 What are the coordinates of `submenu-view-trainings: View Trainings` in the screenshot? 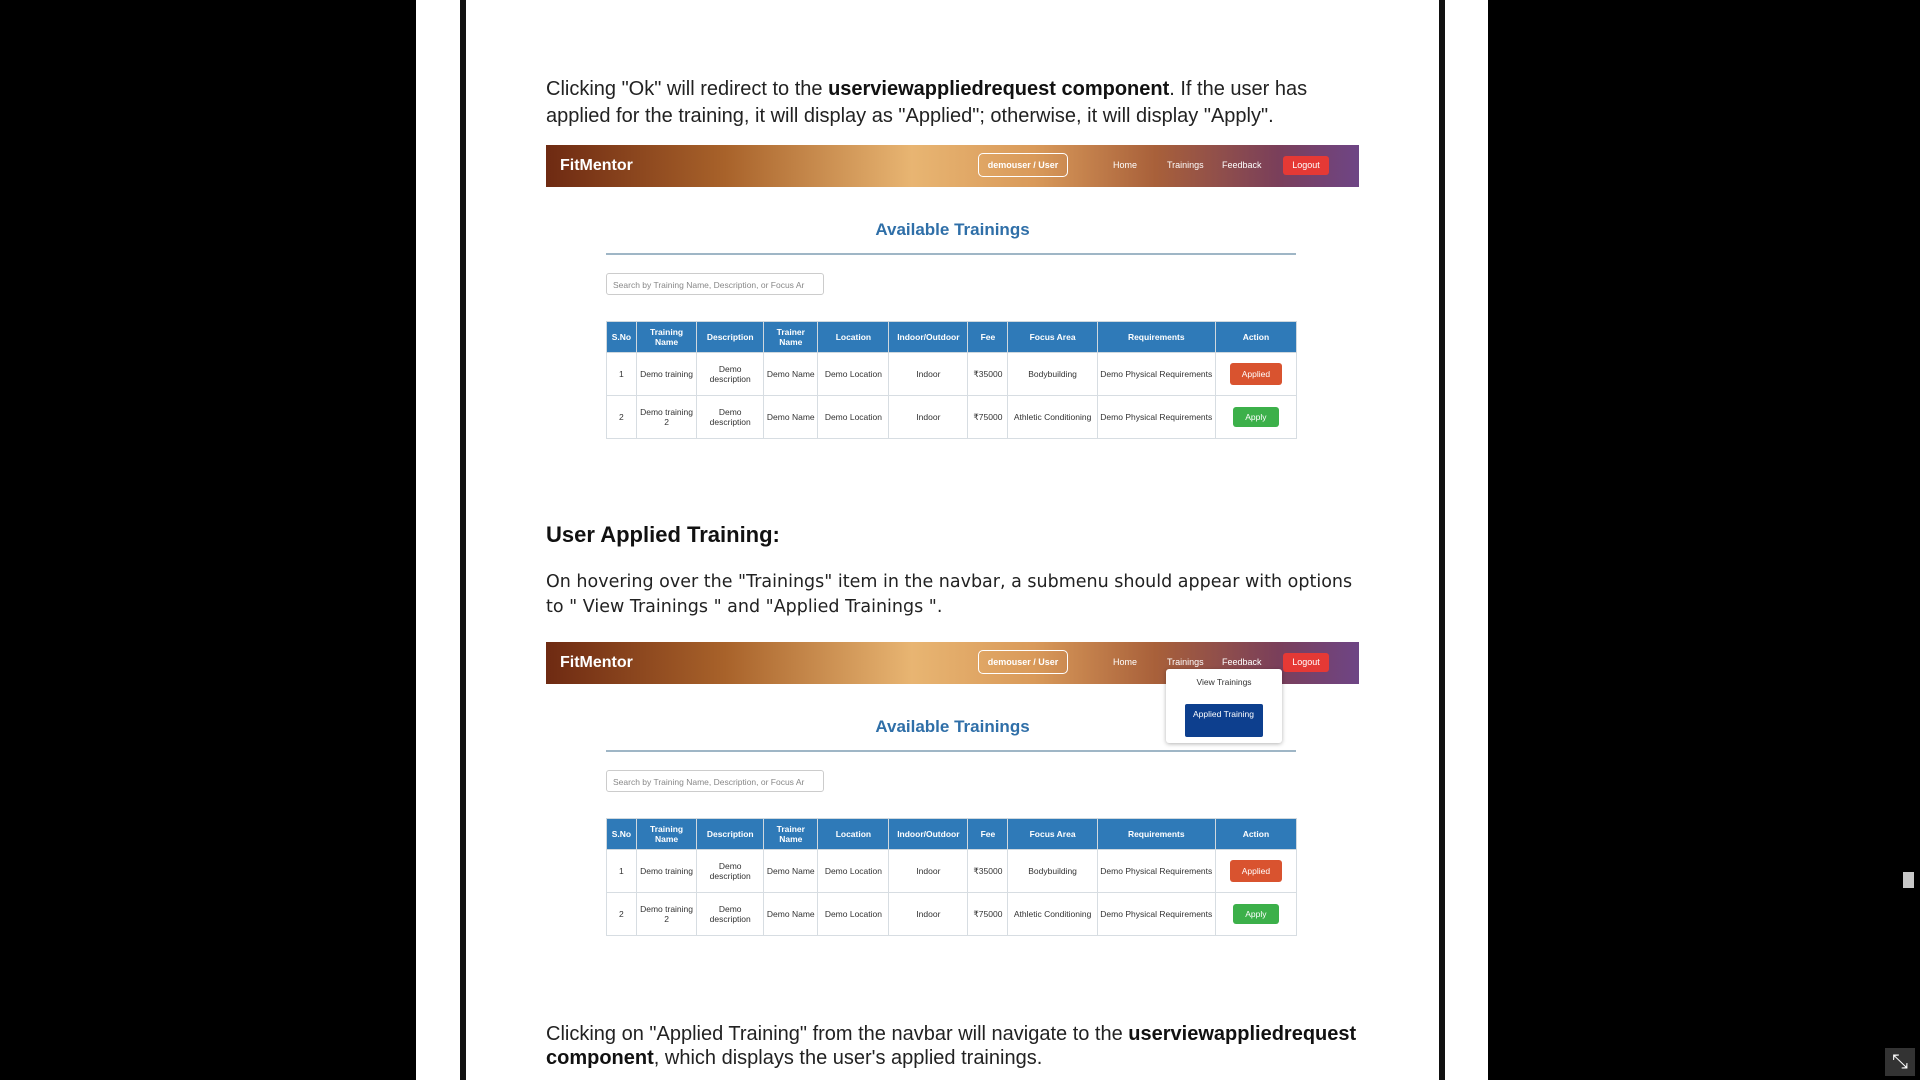 It's located at (1224, 682).